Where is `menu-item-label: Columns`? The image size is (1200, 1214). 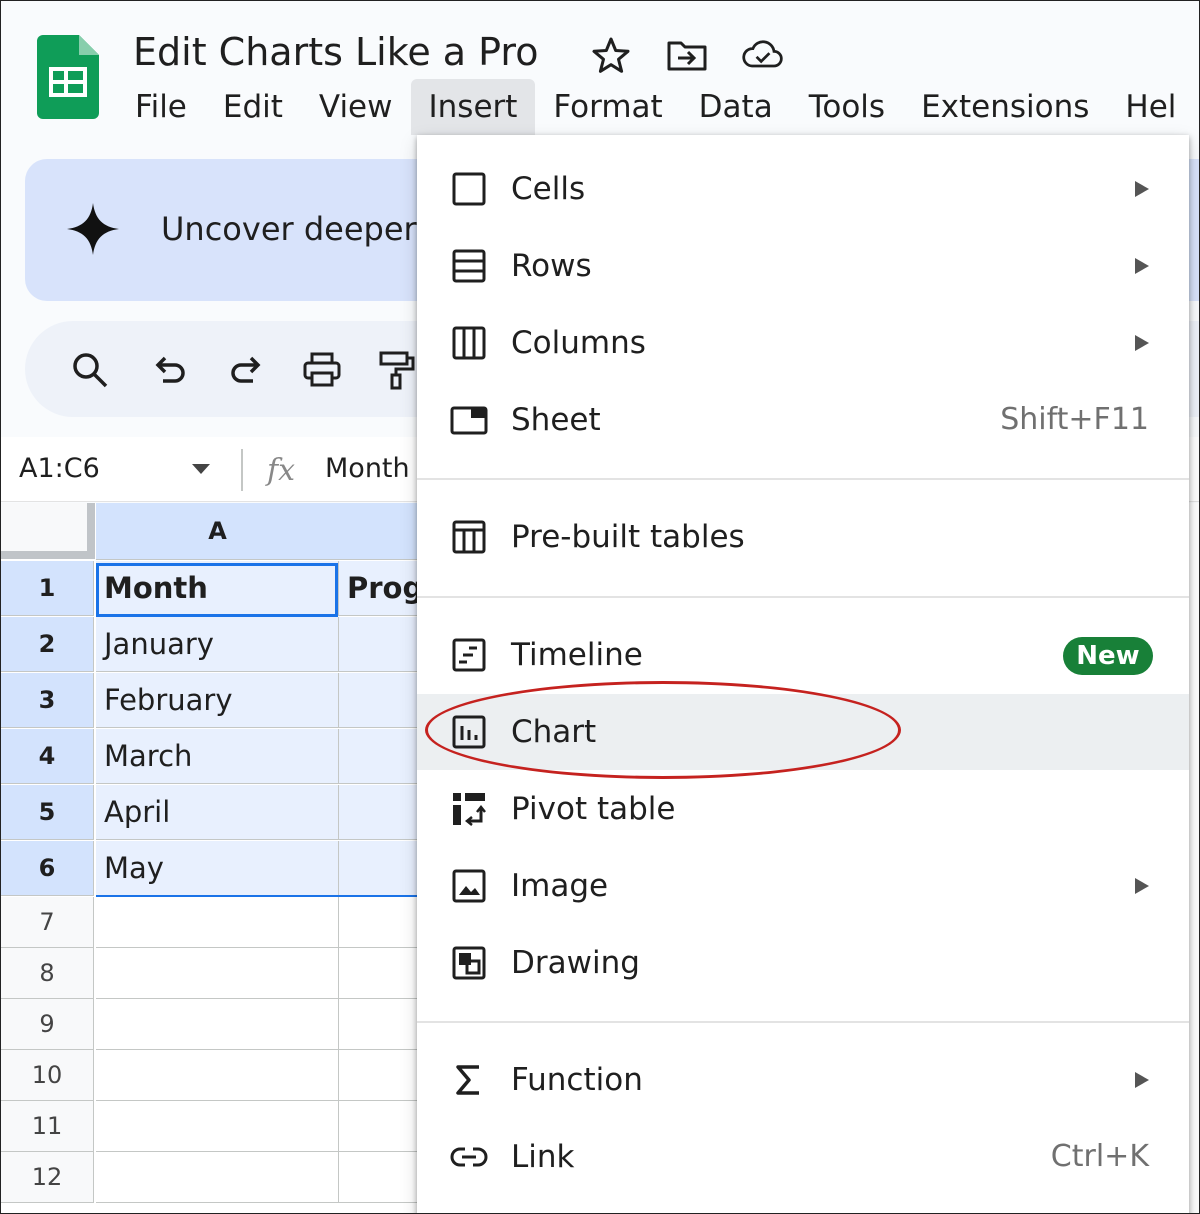 menu-item-label: Columns is located at coordinates (578, 343).